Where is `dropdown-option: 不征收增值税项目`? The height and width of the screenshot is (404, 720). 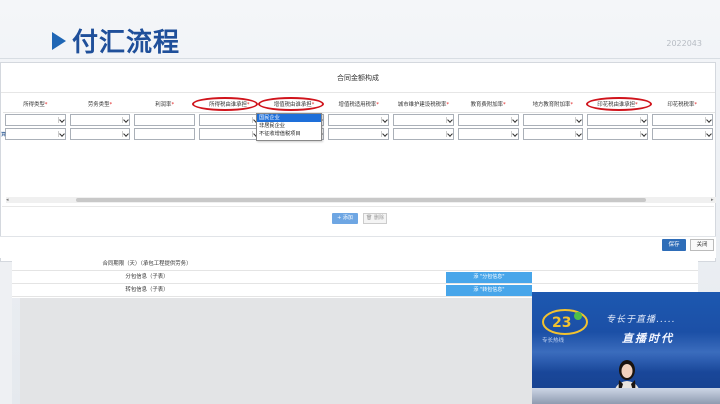
dropdown-option: 不征收增值税项目 is located at coordinates (289, 134).